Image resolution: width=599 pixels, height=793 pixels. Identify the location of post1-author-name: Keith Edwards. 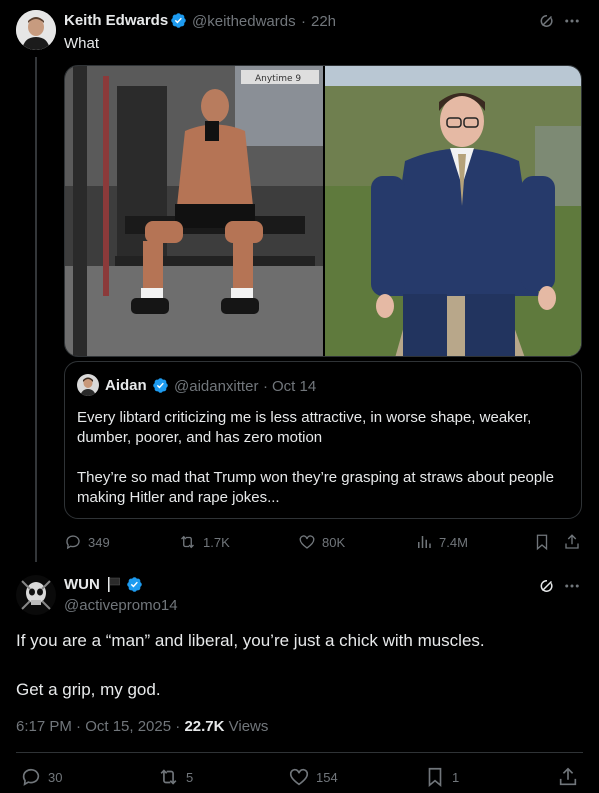
(116, 20).